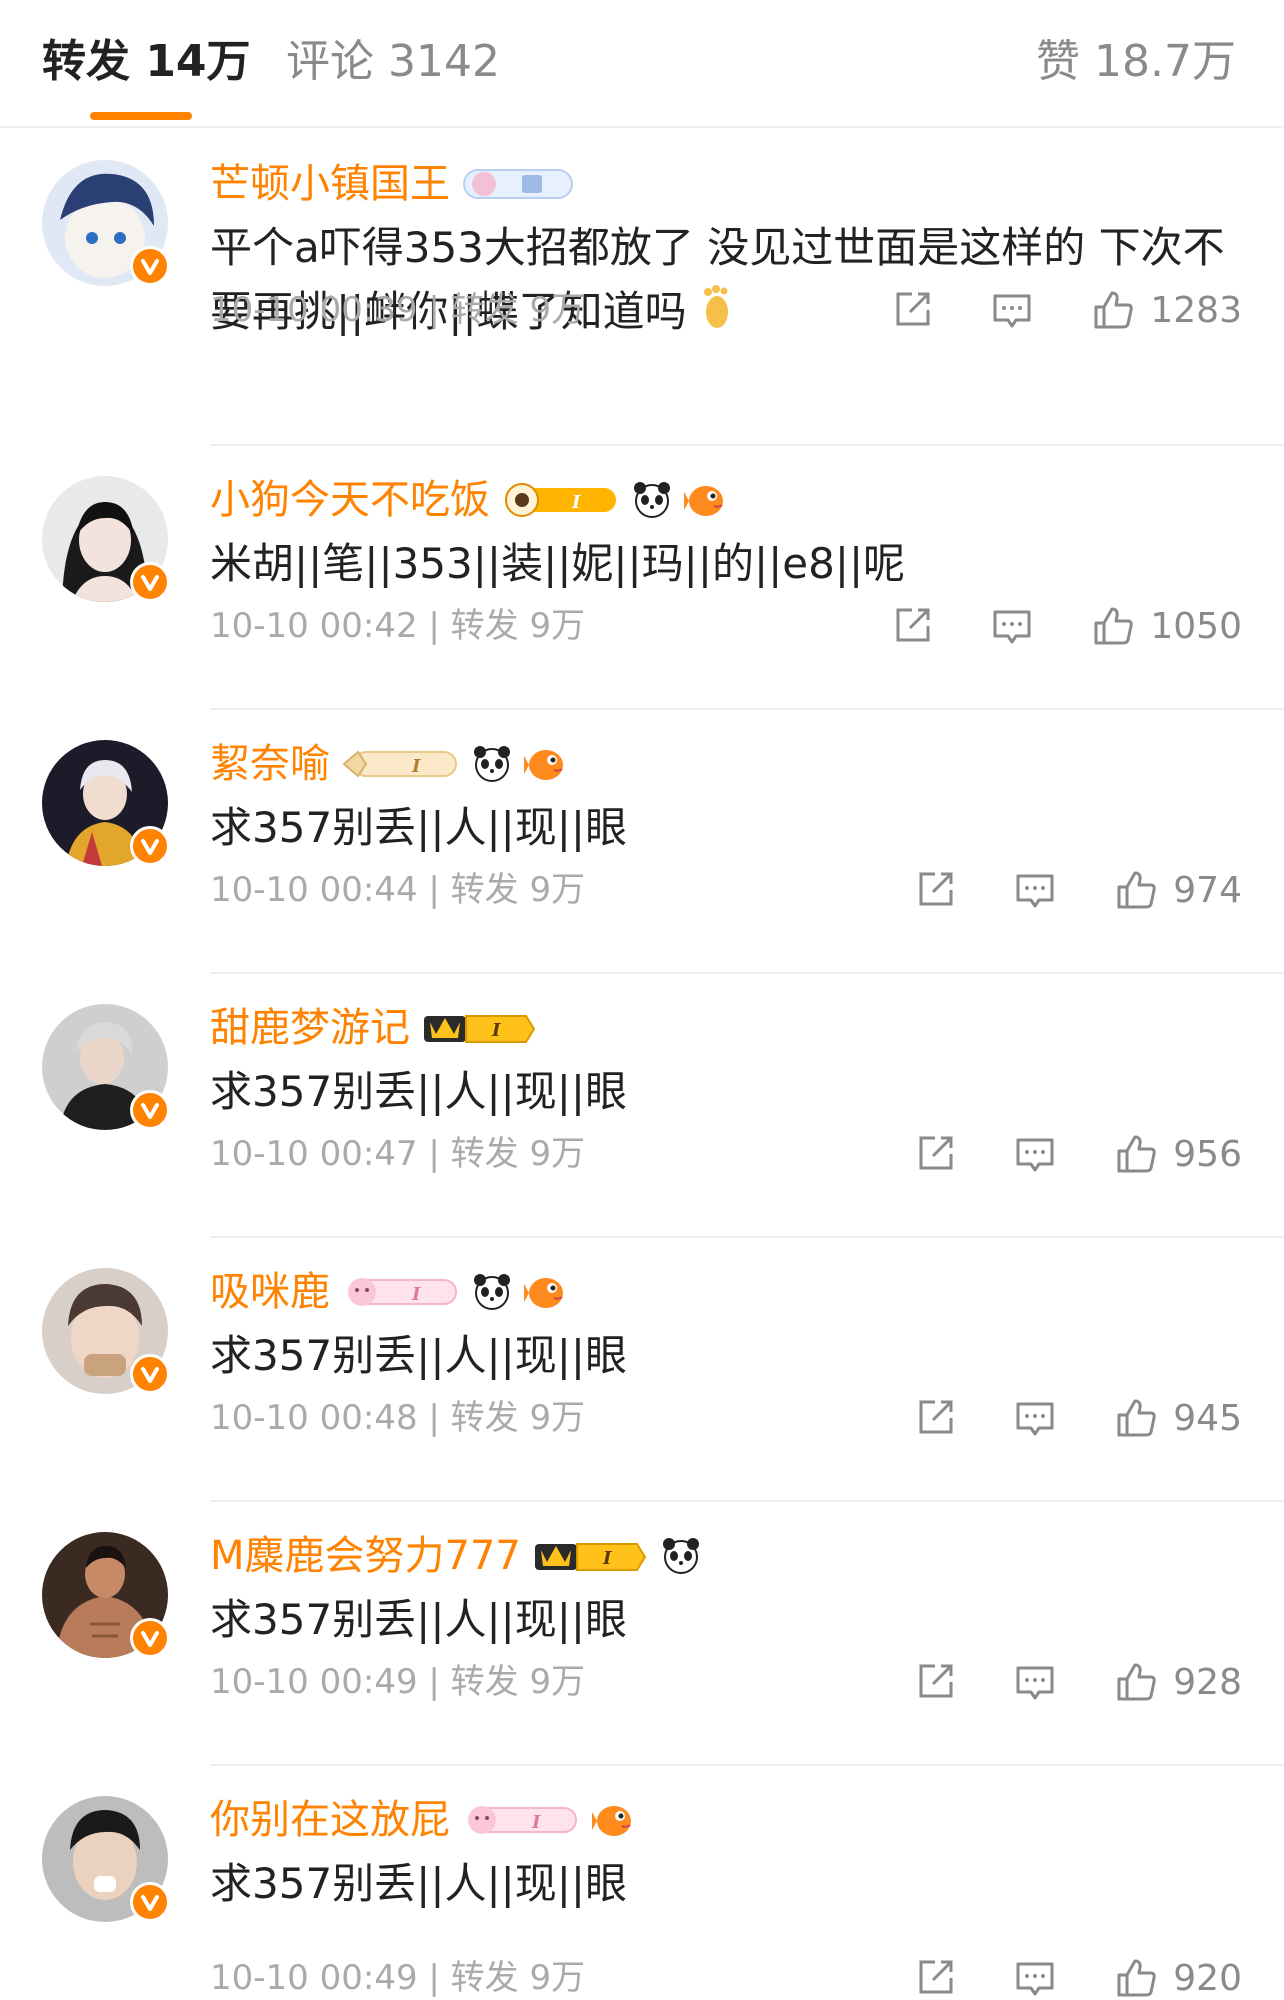  I want to click on comment-tabs: 转发 14万 评论 3142 赞 18.7万, so click(642, 64).